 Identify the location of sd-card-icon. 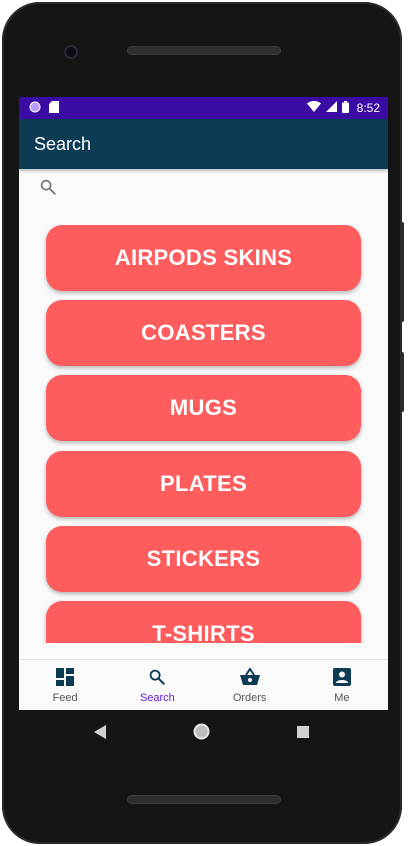
(54, 108).